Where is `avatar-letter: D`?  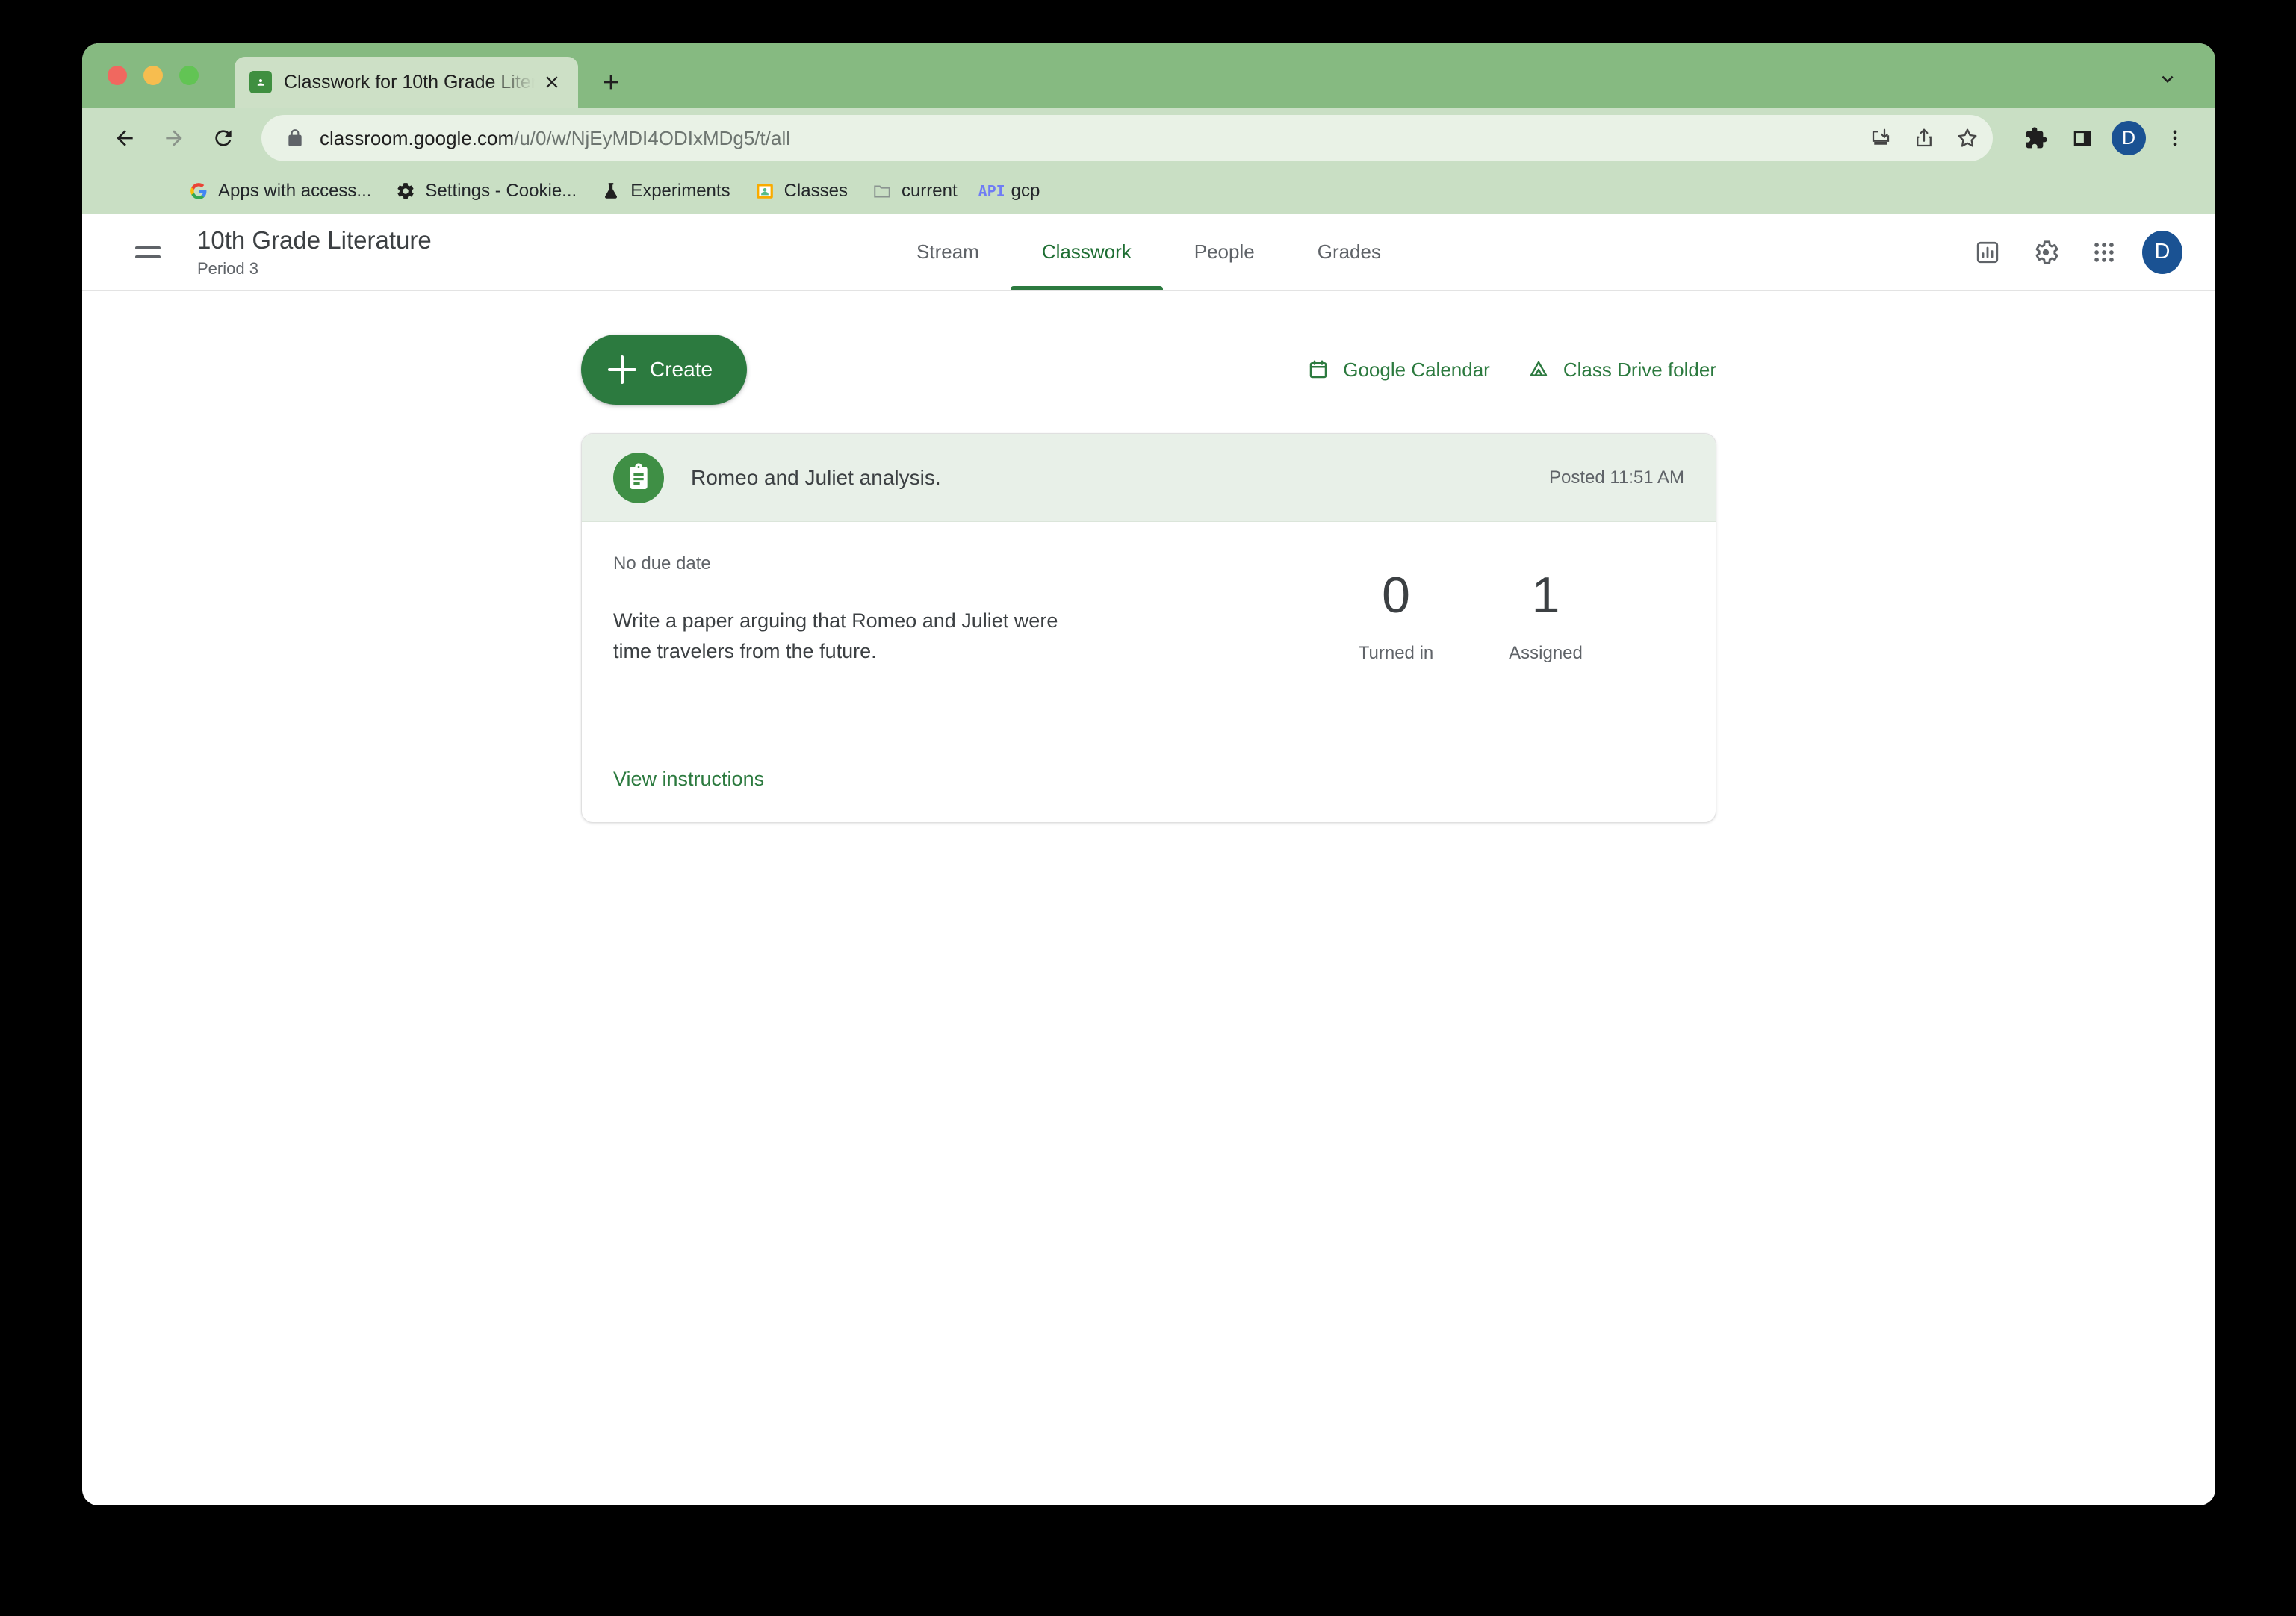 avatar-letter: D is located at coordinates (2162, 252).